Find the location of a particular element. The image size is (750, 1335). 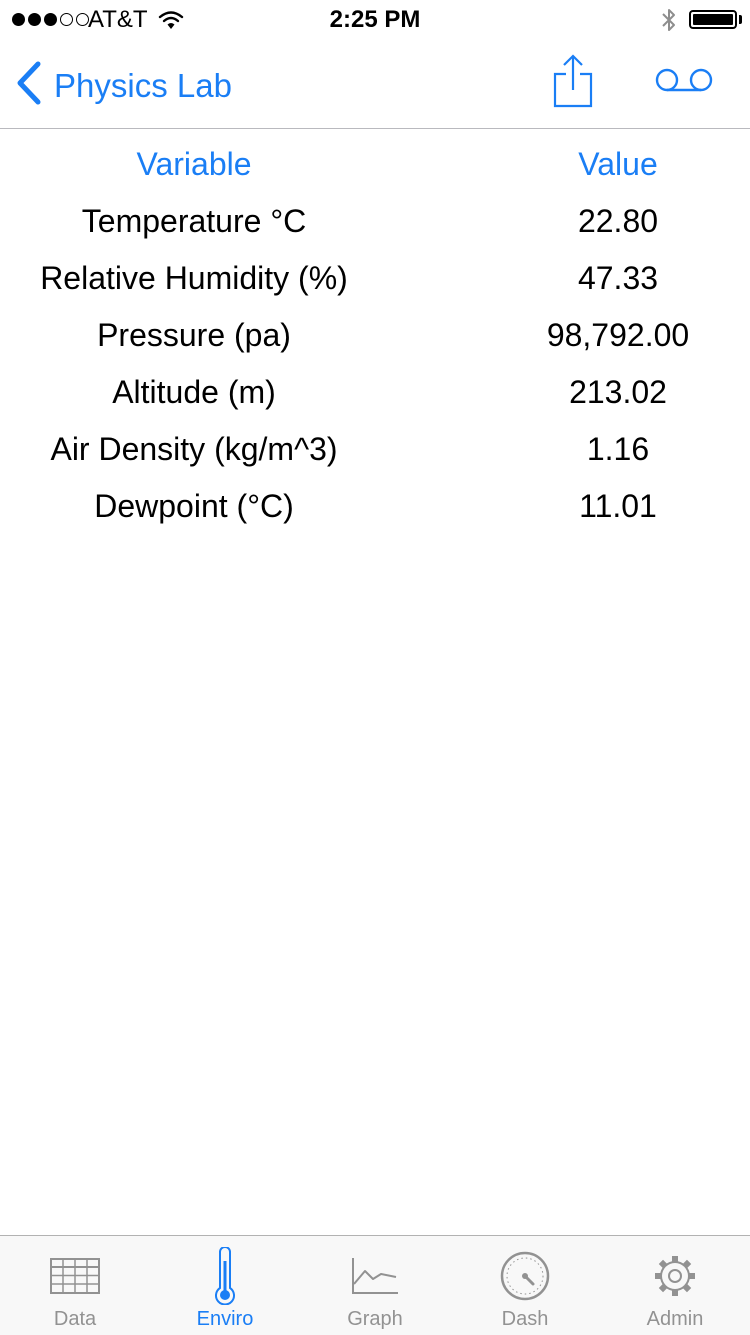

tab-dash: Dash is located at coordinates (525, 1285).